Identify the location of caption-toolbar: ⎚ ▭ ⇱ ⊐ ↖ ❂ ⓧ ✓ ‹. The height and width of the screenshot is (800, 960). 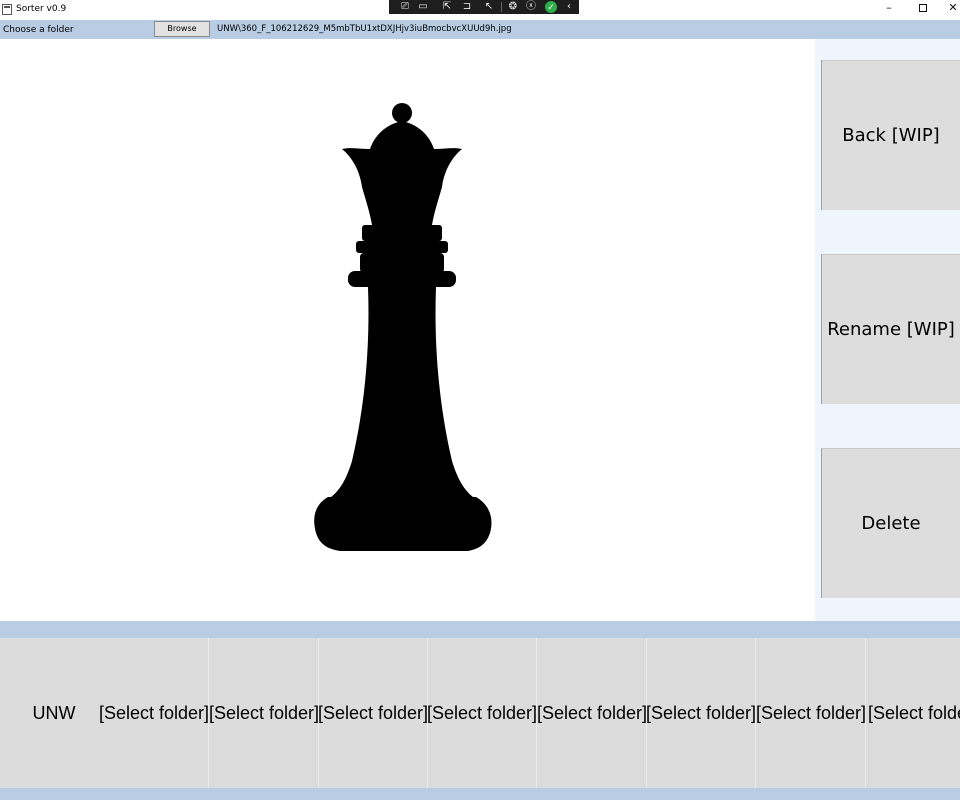
(484, 7).